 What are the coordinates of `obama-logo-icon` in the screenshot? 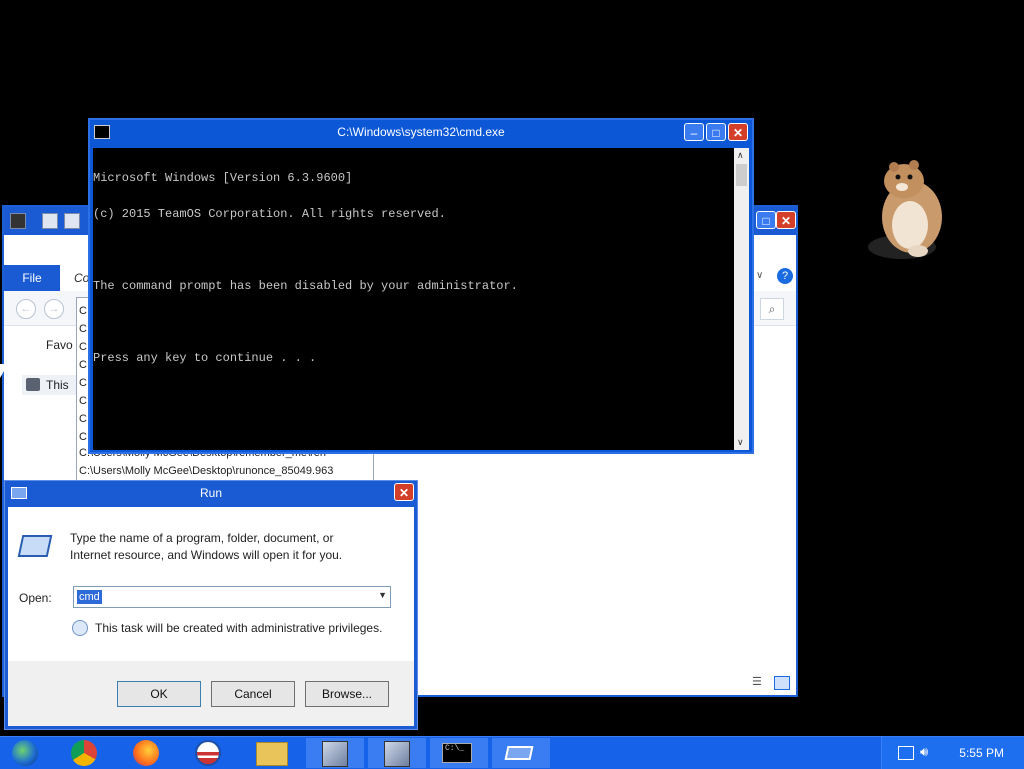 It's located at (208, 753).